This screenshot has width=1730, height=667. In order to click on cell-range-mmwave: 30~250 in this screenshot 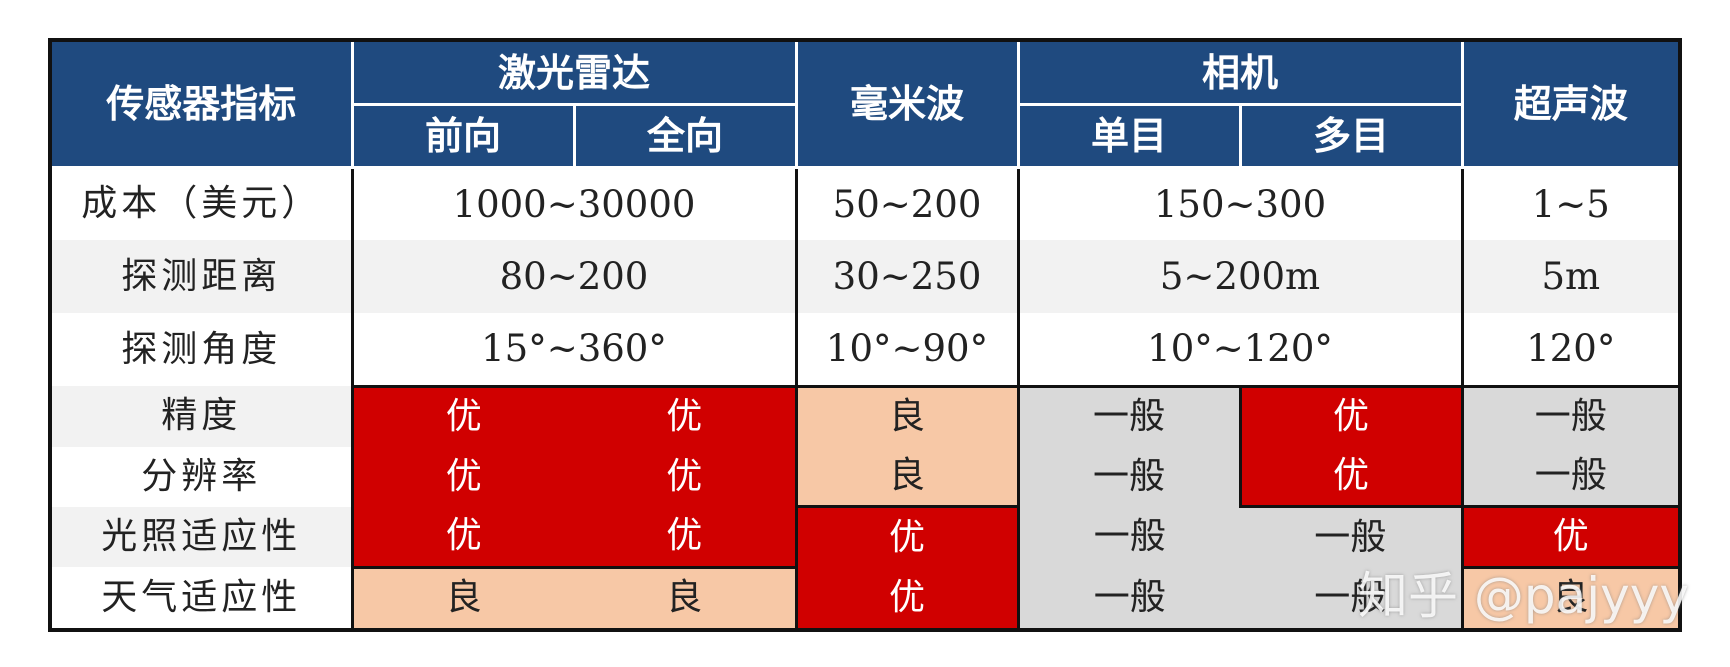, I will do `click(908, 277)`.